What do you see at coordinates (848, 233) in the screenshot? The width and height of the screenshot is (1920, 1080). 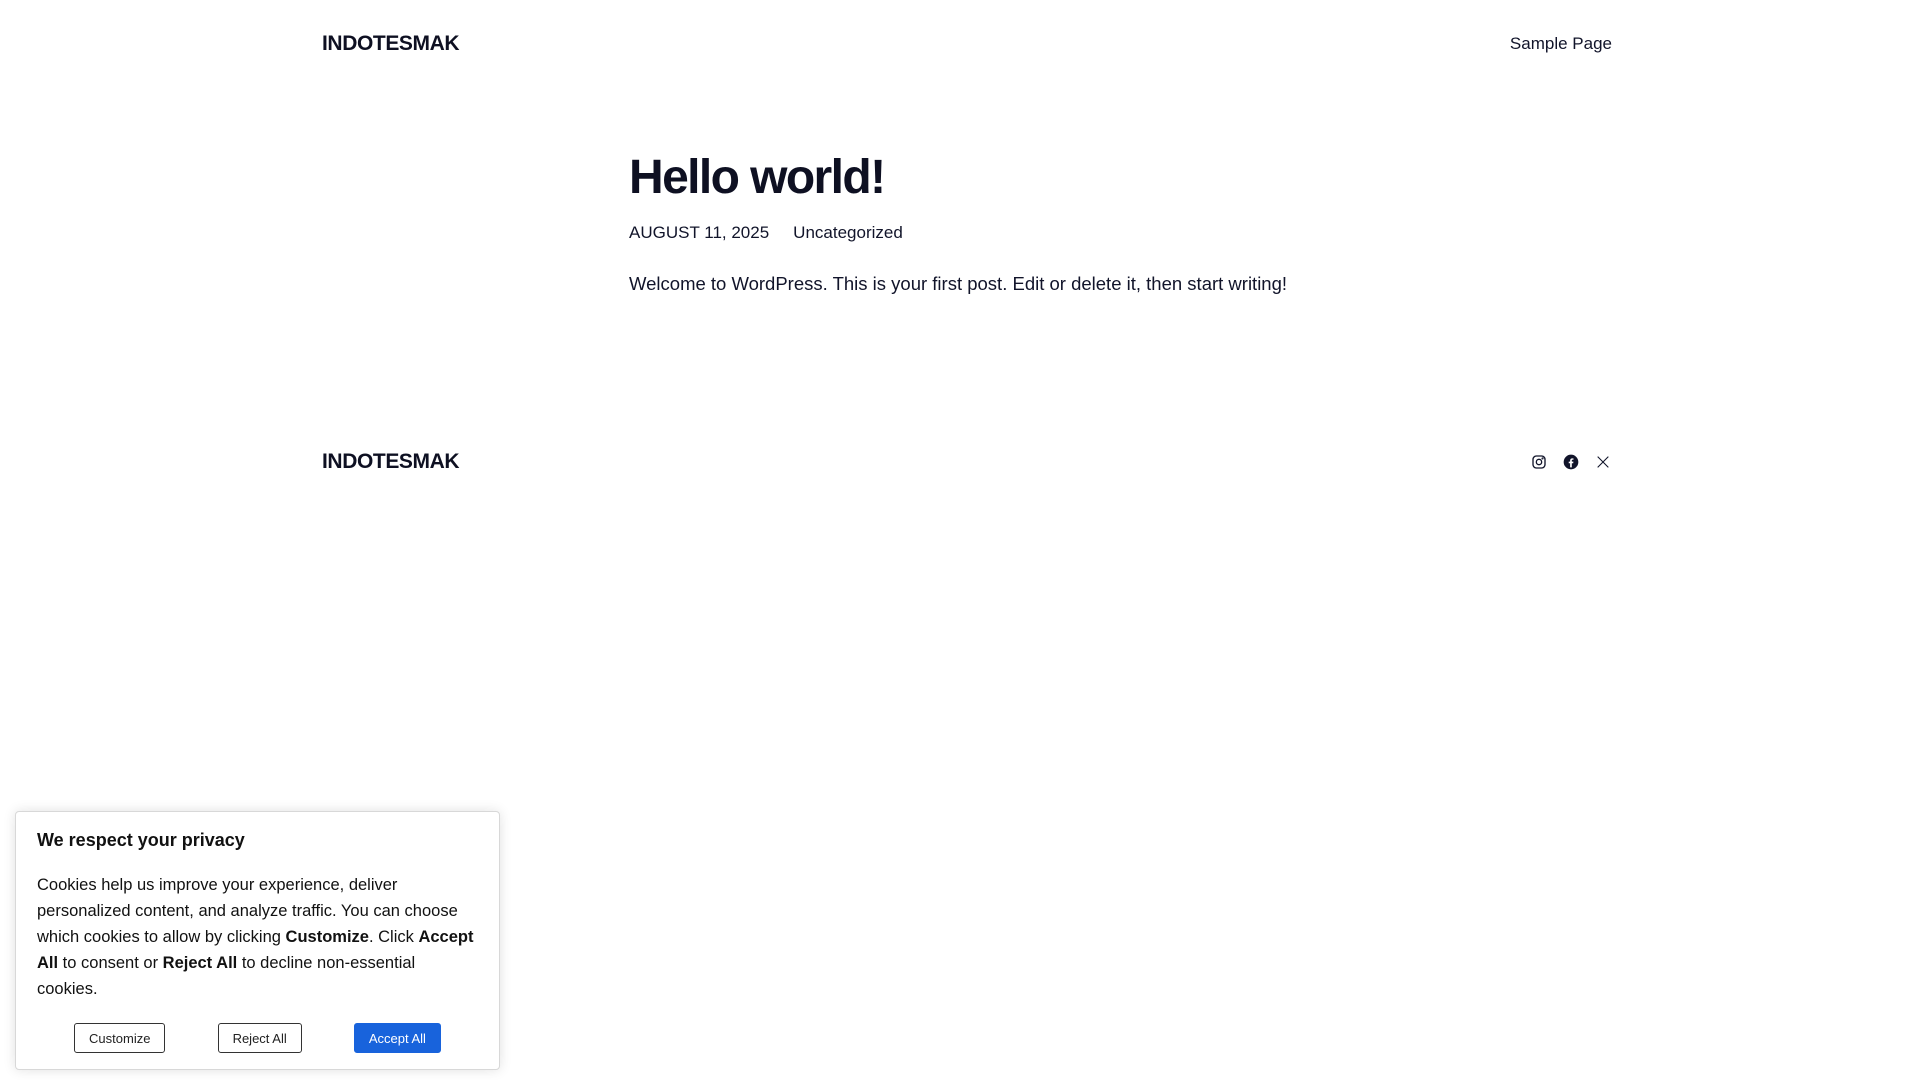 I see `post-category-link: Uncategorized` at bounding box center [848, 233].